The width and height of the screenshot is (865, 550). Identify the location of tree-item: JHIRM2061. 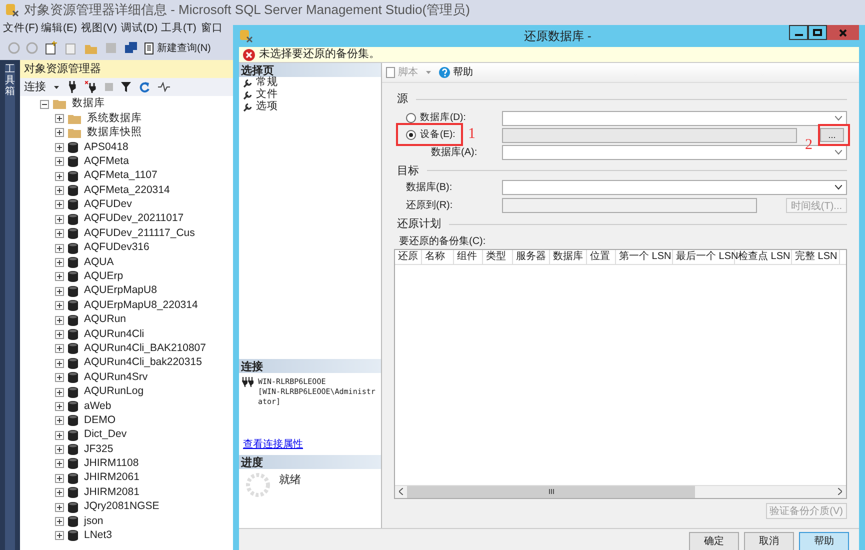
(112, 478).